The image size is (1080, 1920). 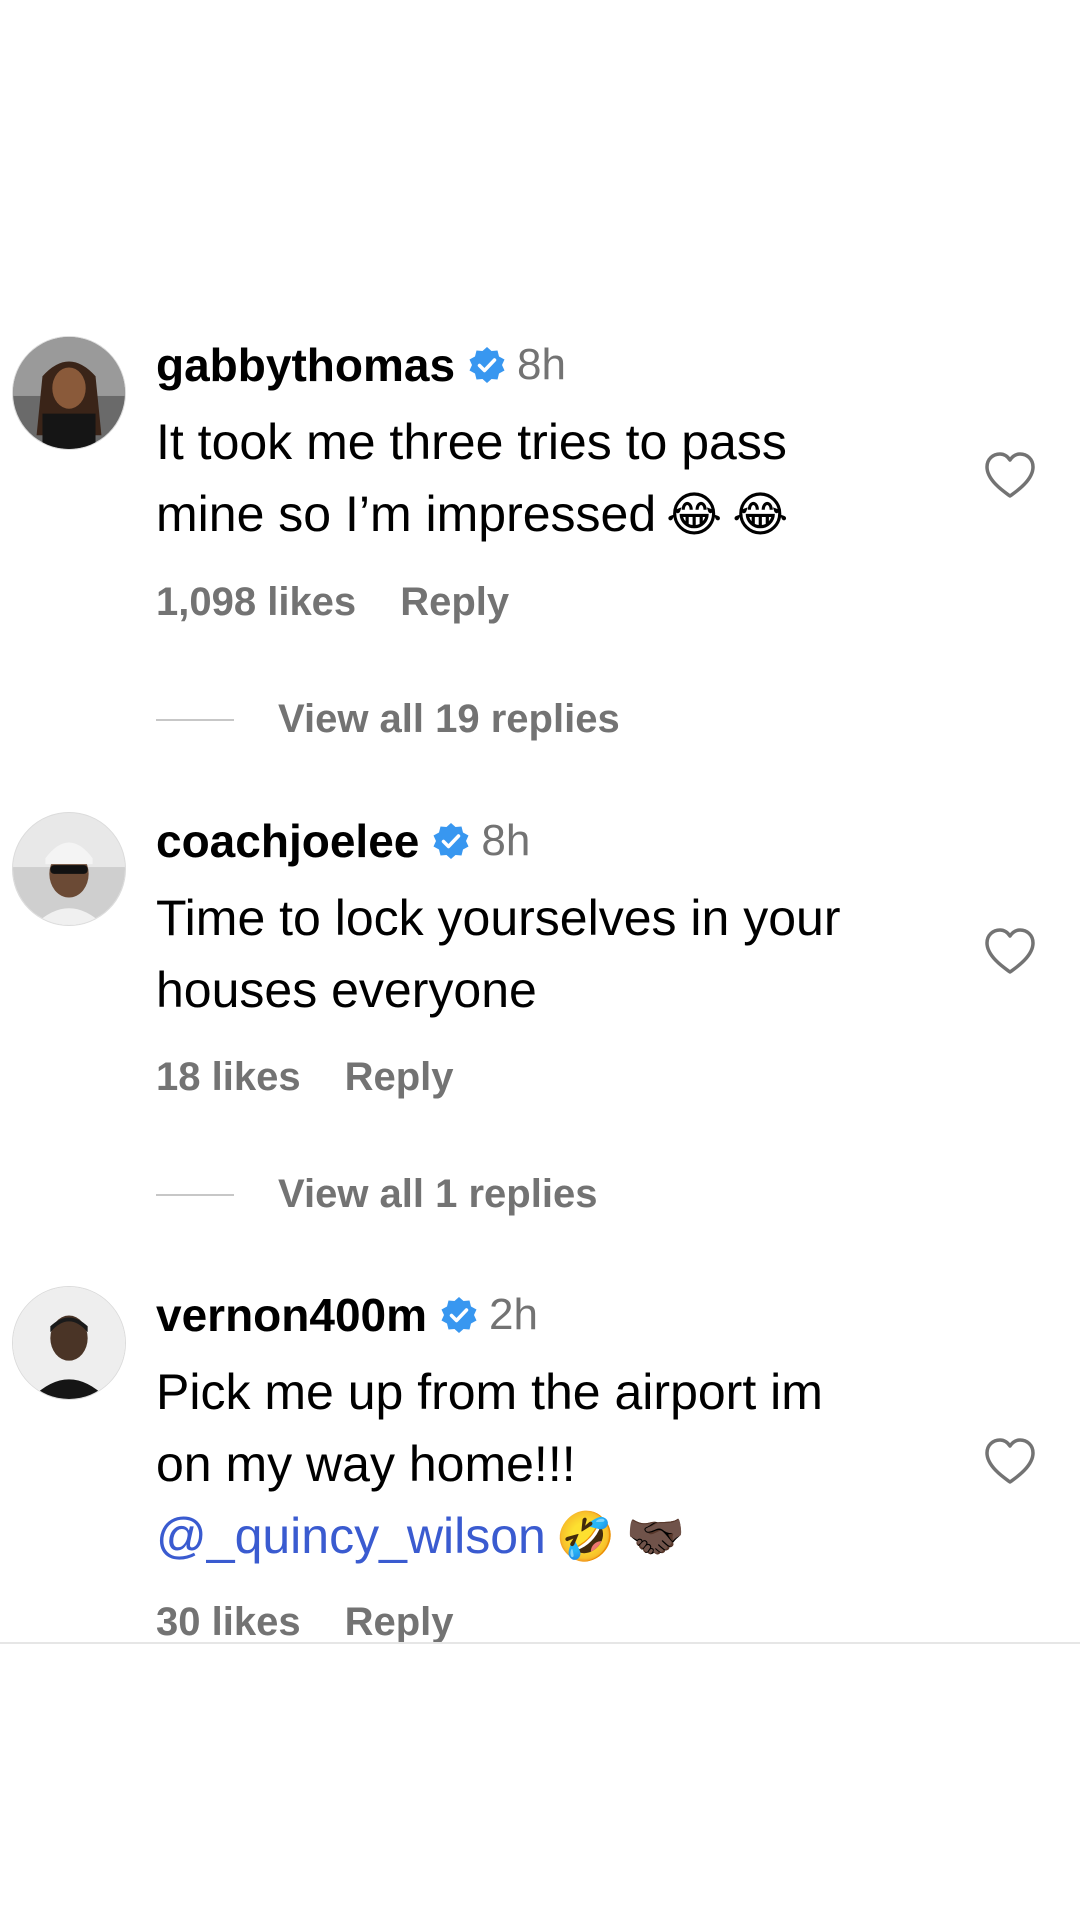 I want to click on view-replies-button: View all 19 replies, so click(x=388, y=719).